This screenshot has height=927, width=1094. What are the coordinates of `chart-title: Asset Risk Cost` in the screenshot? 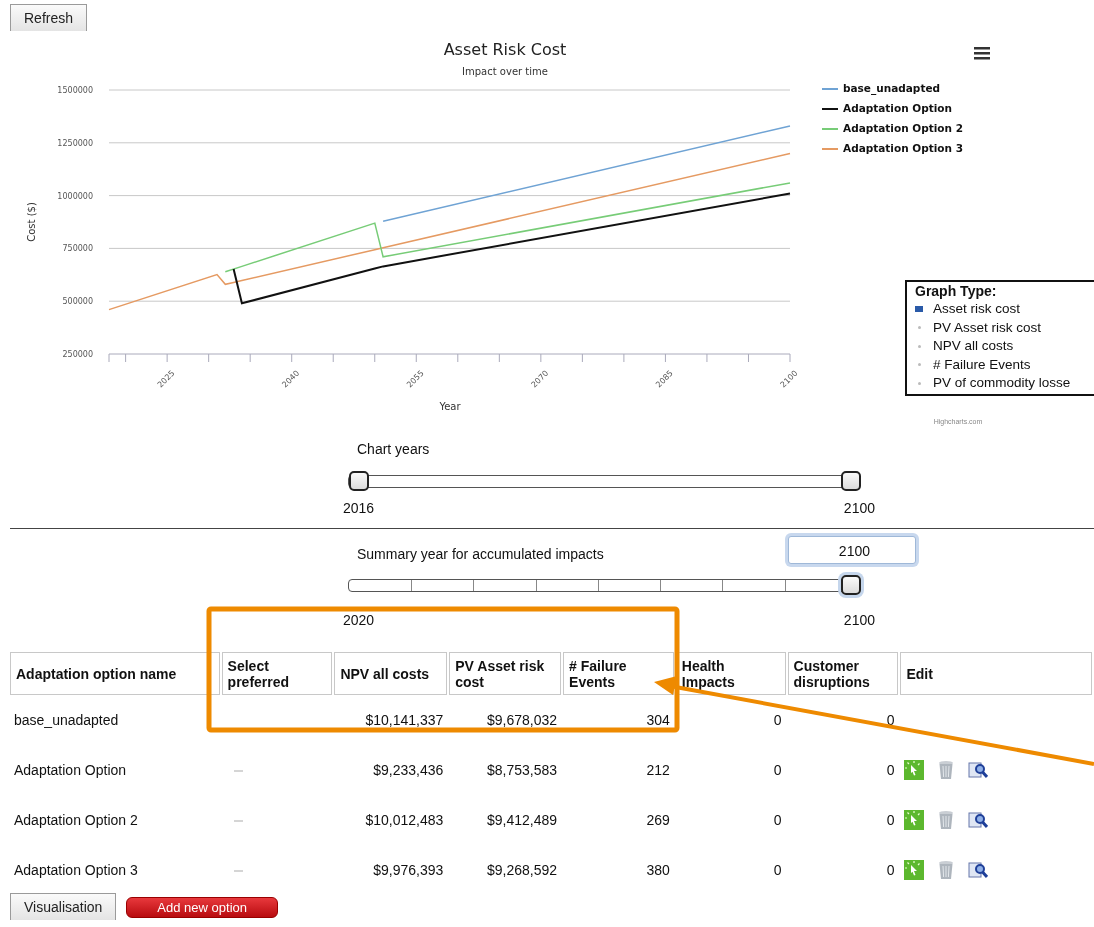 It's located at (505, 49).